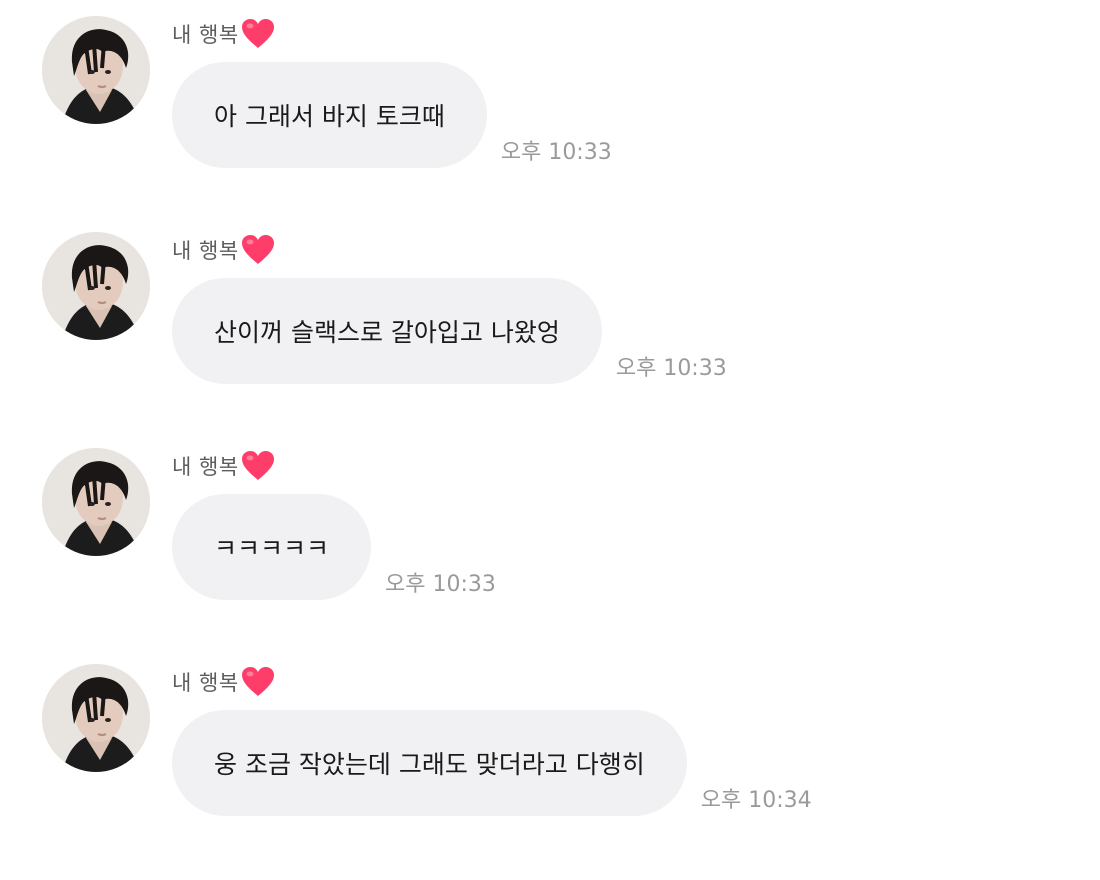  Describe the element at coordinates (387, 331) in the screenshot. I see `message-bubble: 산이꺼 슬랙스로 갈아입고 나왔엉` at that location.